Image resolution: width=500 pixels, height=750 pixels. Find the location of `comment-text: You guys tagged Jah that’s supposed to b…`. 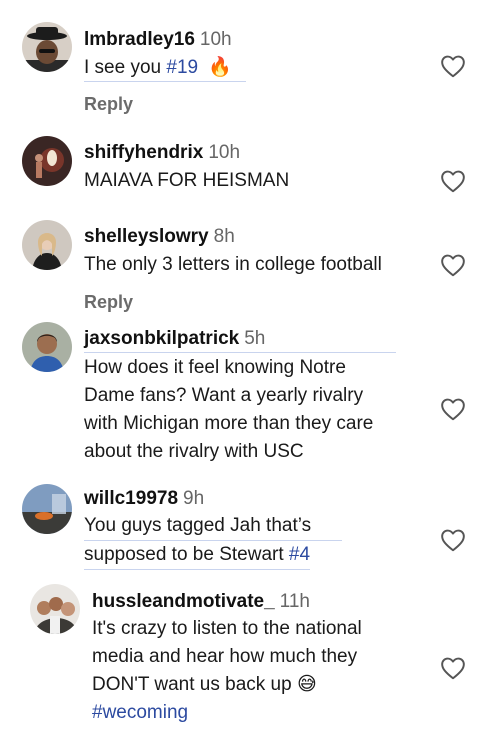

comment-text: You guys tagged Jah that’s supposed to b… is located at coordinates (260, 541).